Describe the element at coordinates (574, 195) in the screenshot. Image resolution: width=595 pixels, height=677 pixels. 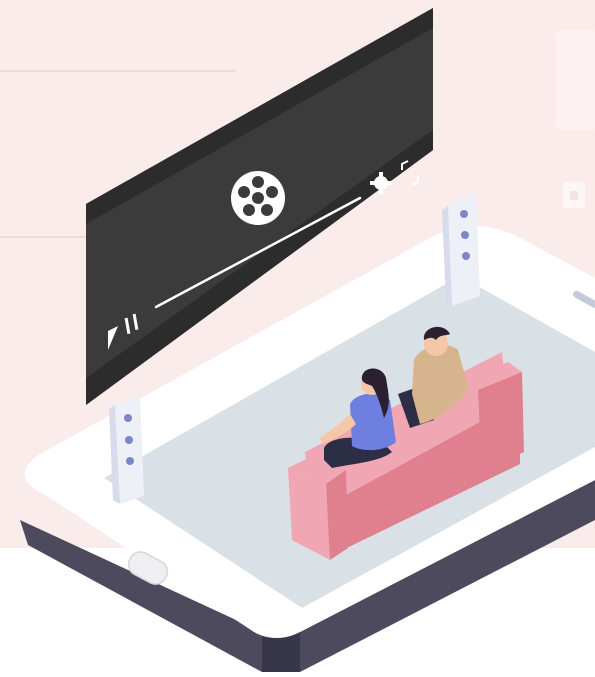
I see `lock-icon` at that location.